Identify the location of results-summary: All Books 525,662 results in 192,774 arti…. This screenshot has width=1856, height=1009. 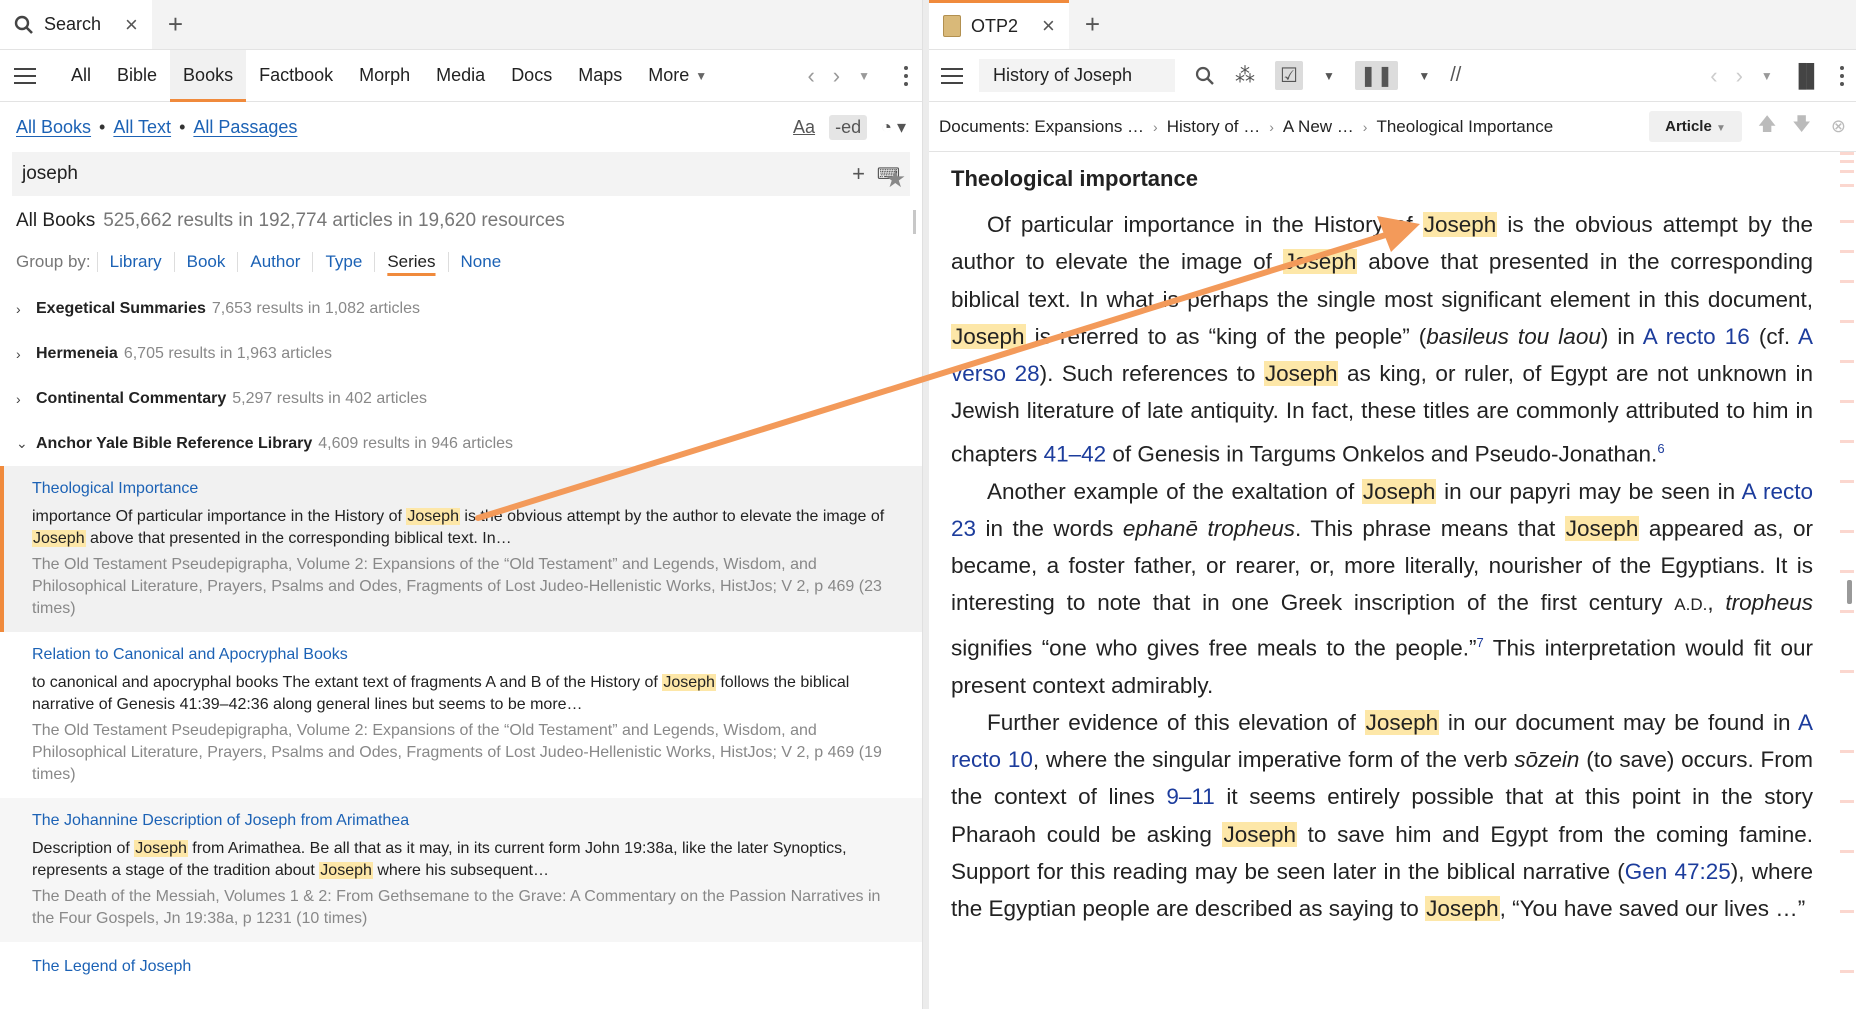
(461, 214).